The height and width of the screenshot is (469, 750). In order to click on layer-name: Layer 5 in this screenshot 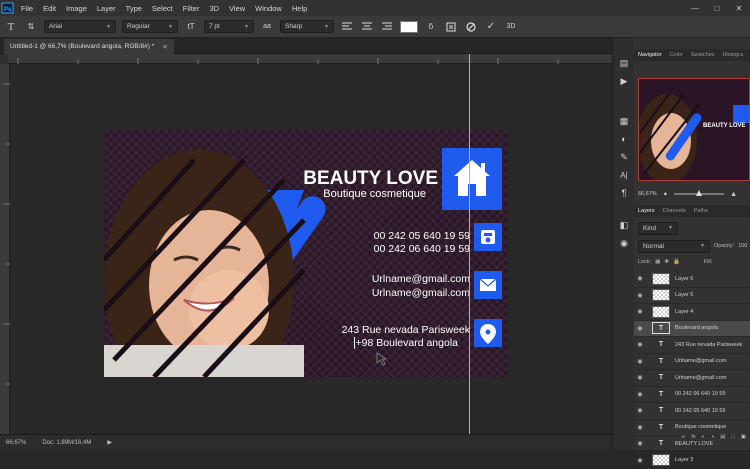, I will do `click(684, 295)`.